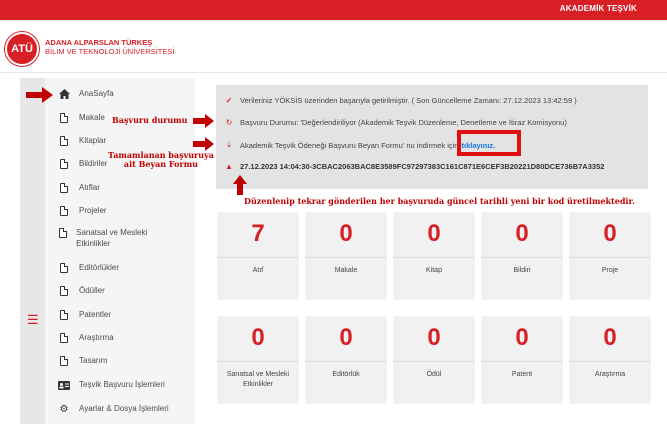  I want to click on sidebar-item-anasayfa: AnaSayfa, so click(86, 94).